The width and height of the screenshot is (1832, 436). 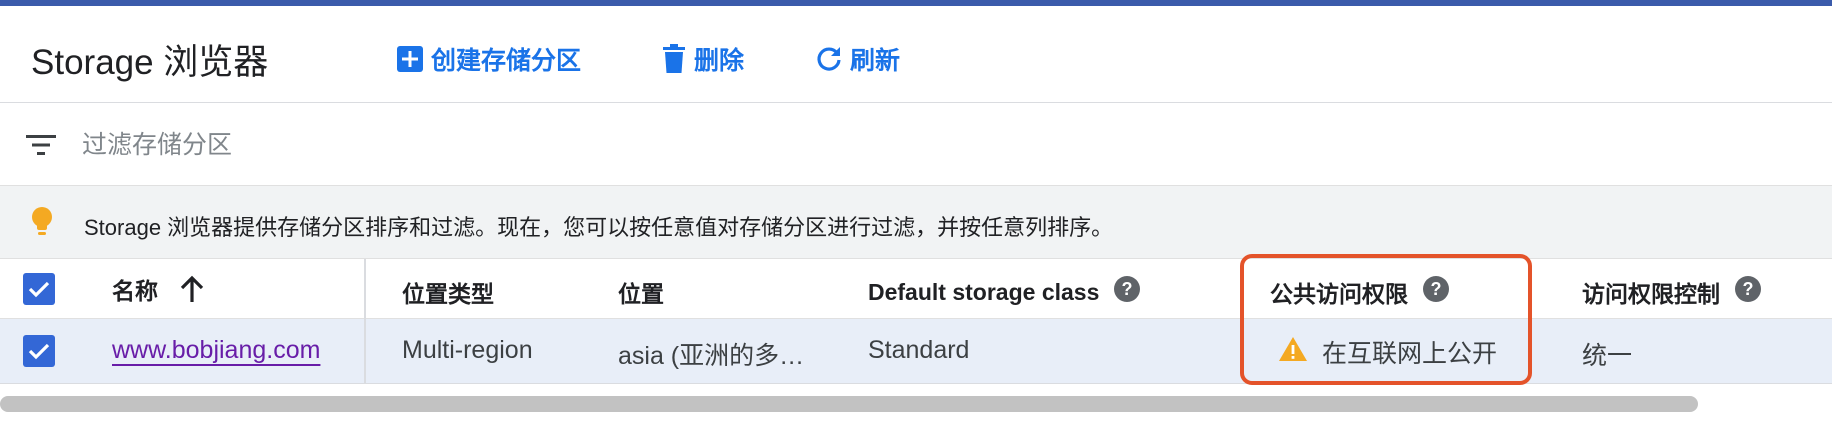 What do you see at coordinates (216, 350) in the screenshot?
I see `bucket-name-link: www.bobjiang.com` at bounding box center [216, 350].